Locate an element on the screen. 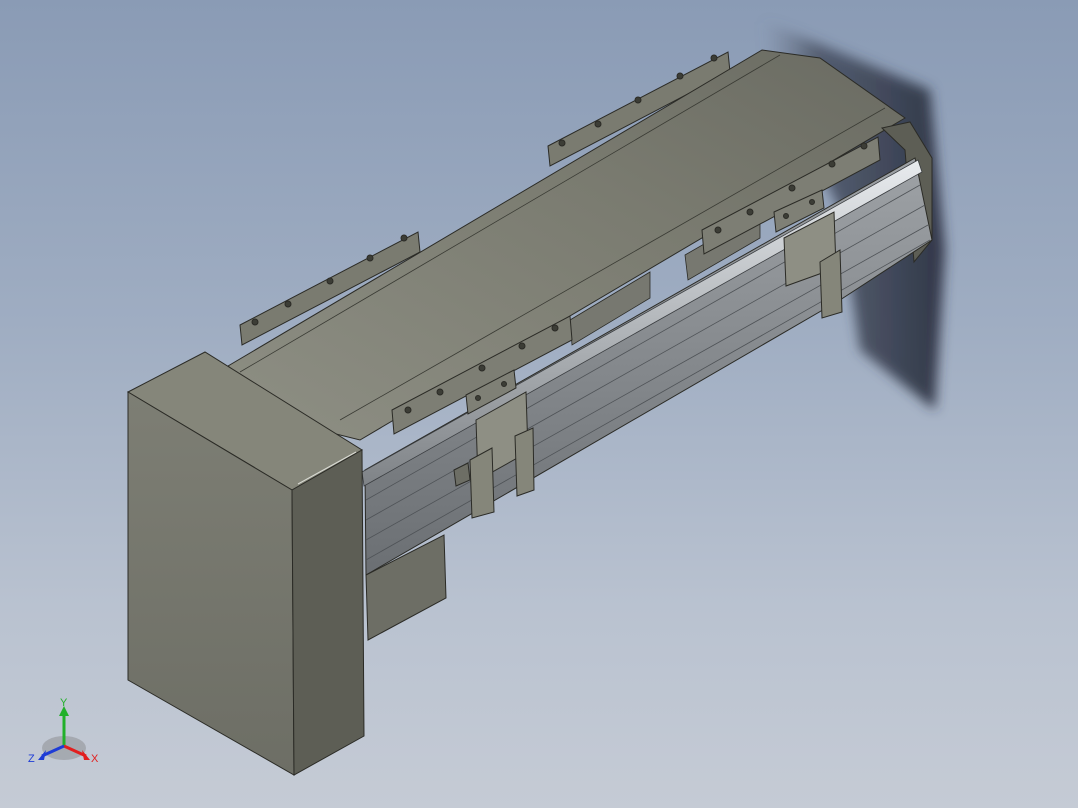 The width and height of the screenshot is (1078, 808). axis-triad: Y X Z is located at coordinates (63, 731).